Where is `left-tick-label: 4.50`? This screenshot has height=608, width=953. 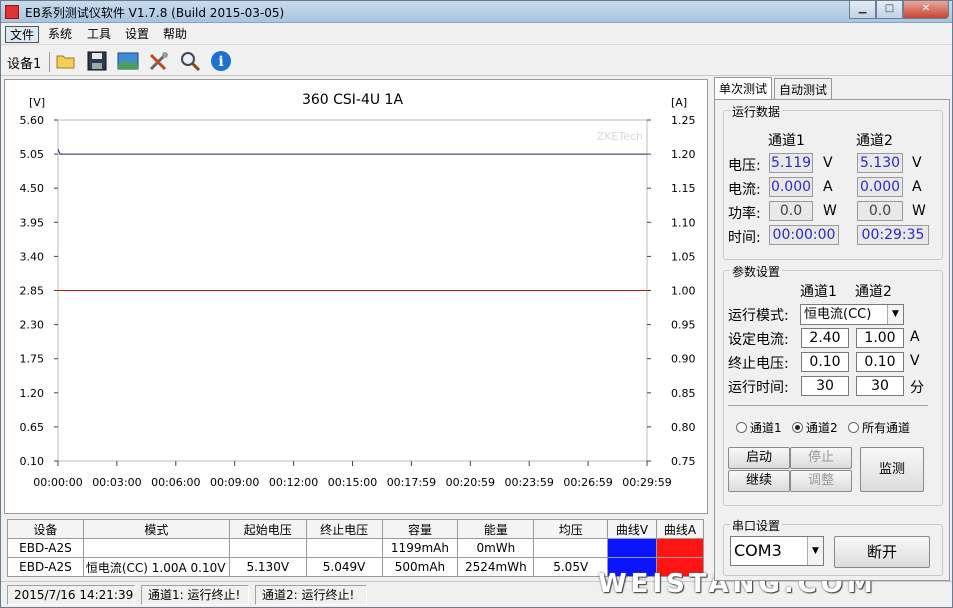 left-tick-label: 4.50 is located at coordinates (32, 188).